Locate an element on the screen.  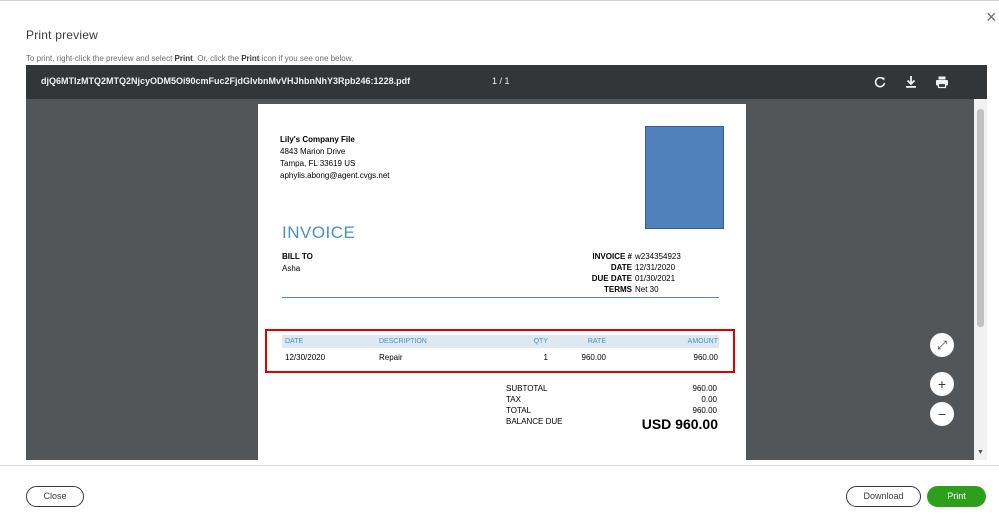
zoom-in-icon: + is located at coordinates (942, 384).